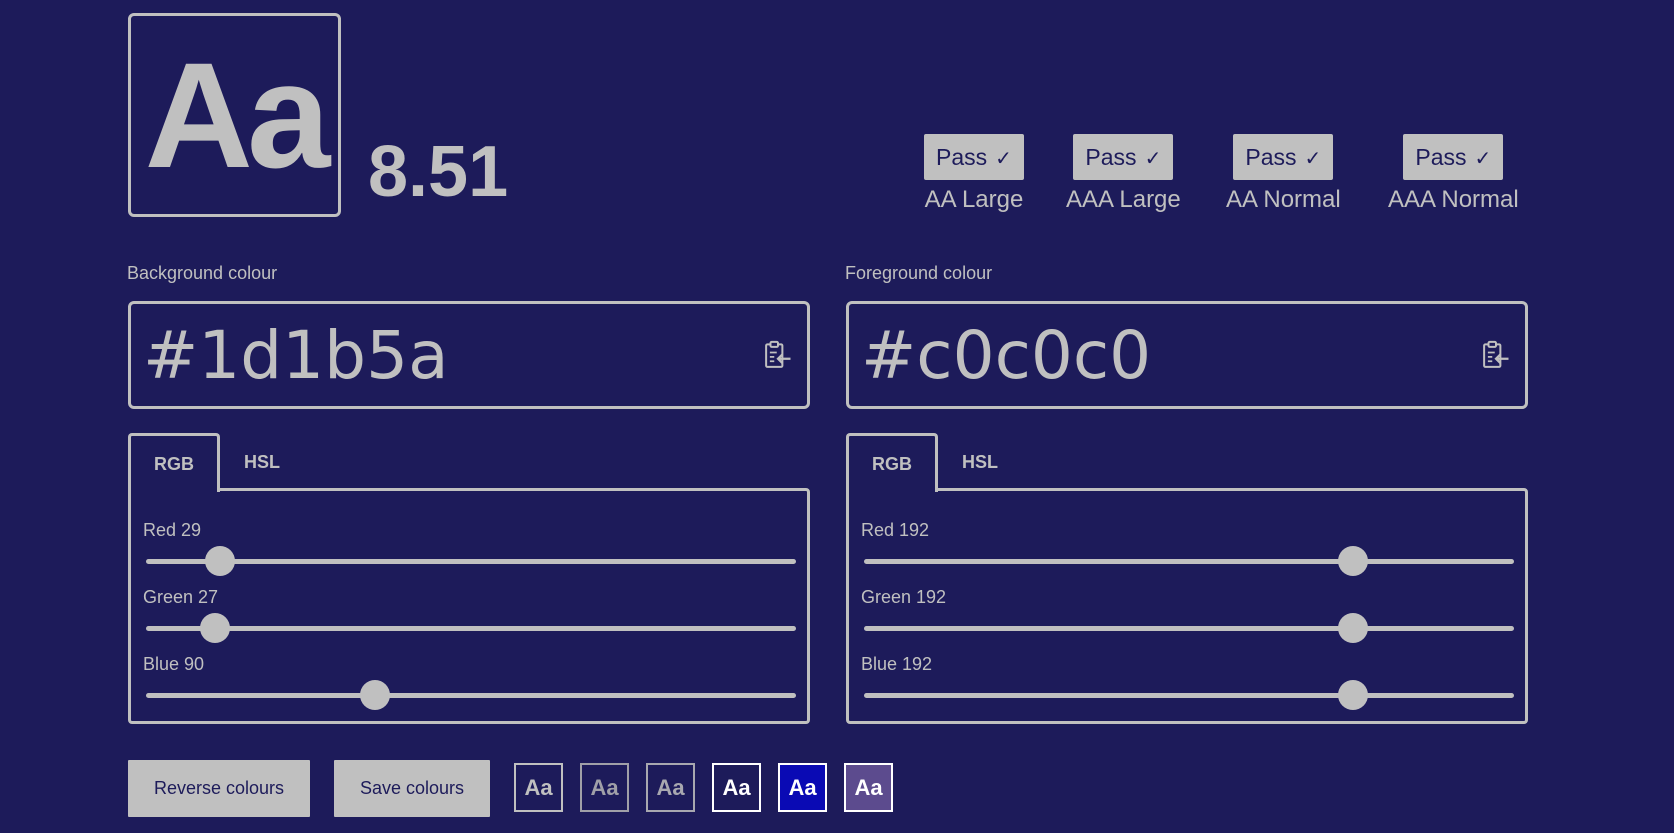  I want to click on contrast-ratio: 8.51, so click(438, 172).